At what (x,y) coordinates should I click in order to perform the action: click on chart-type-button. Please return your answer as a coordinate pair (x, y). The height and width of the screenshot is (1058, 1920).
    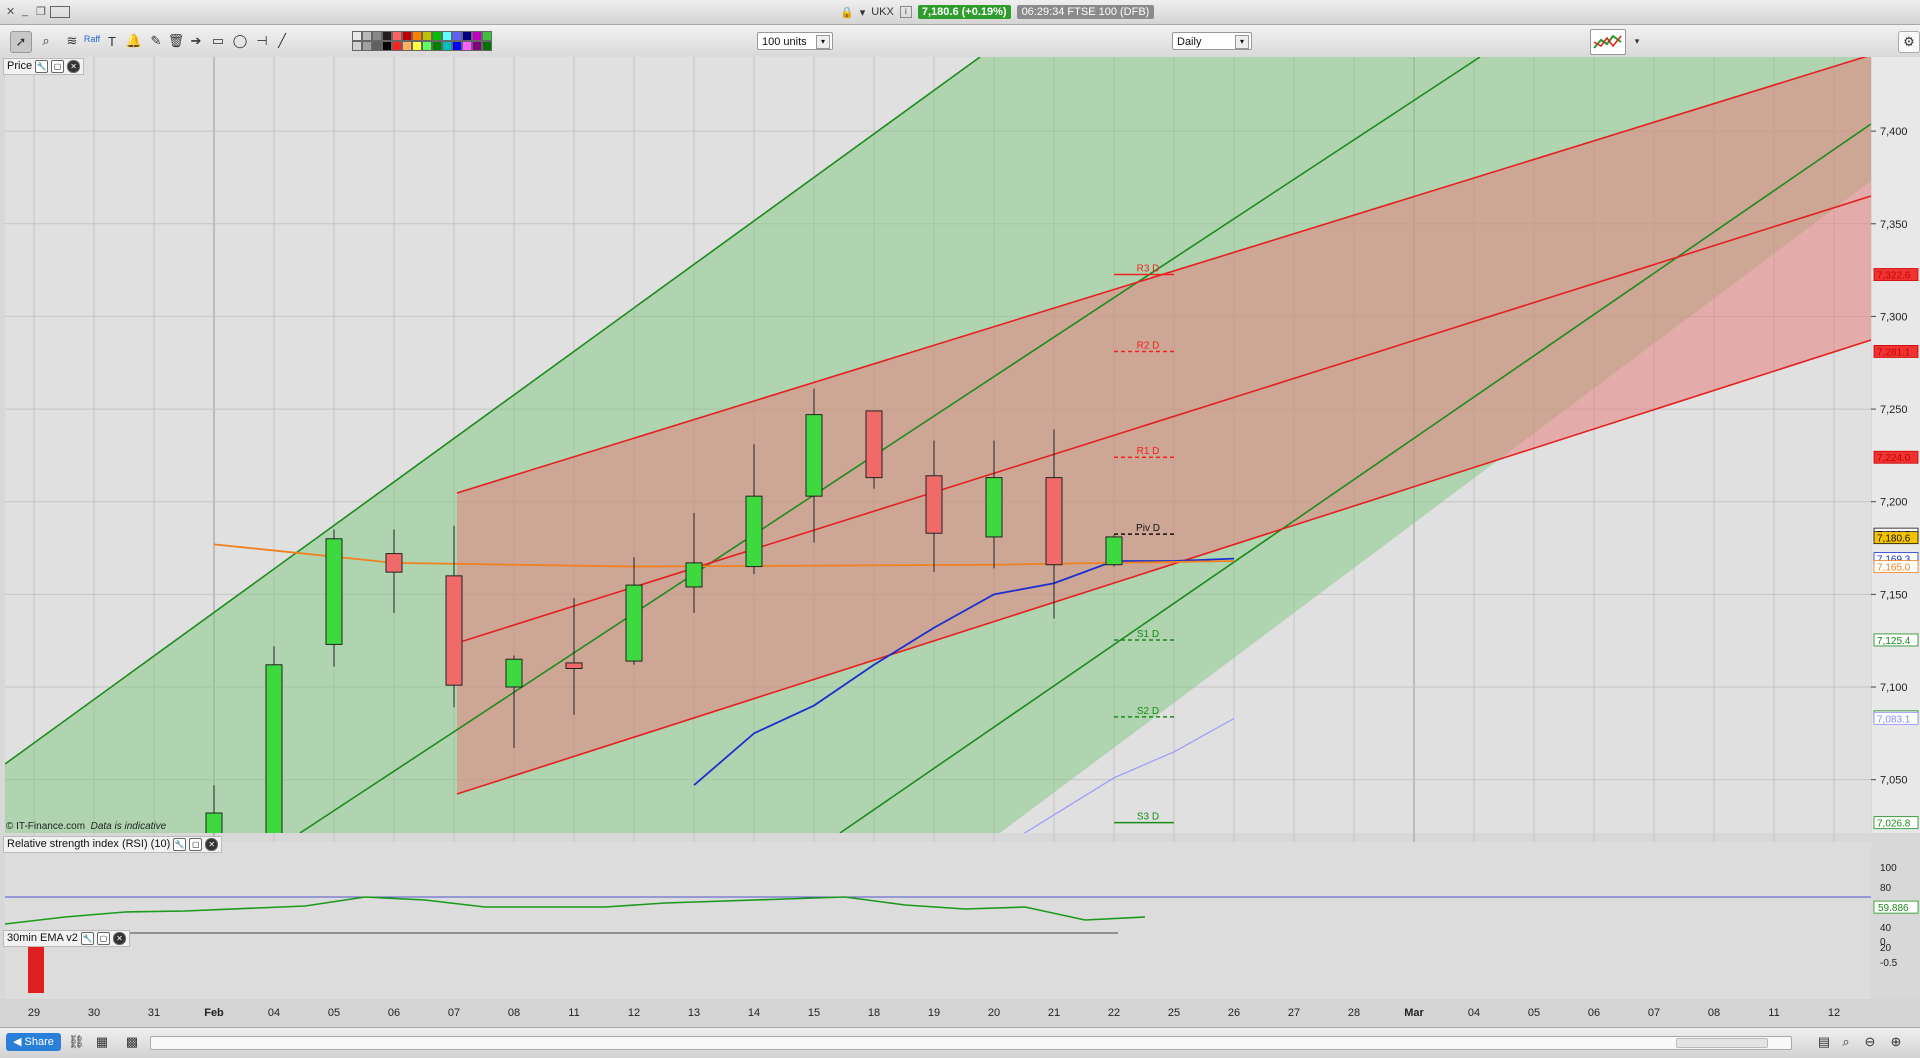
    Looking at the image, I should click on (1608, 42).